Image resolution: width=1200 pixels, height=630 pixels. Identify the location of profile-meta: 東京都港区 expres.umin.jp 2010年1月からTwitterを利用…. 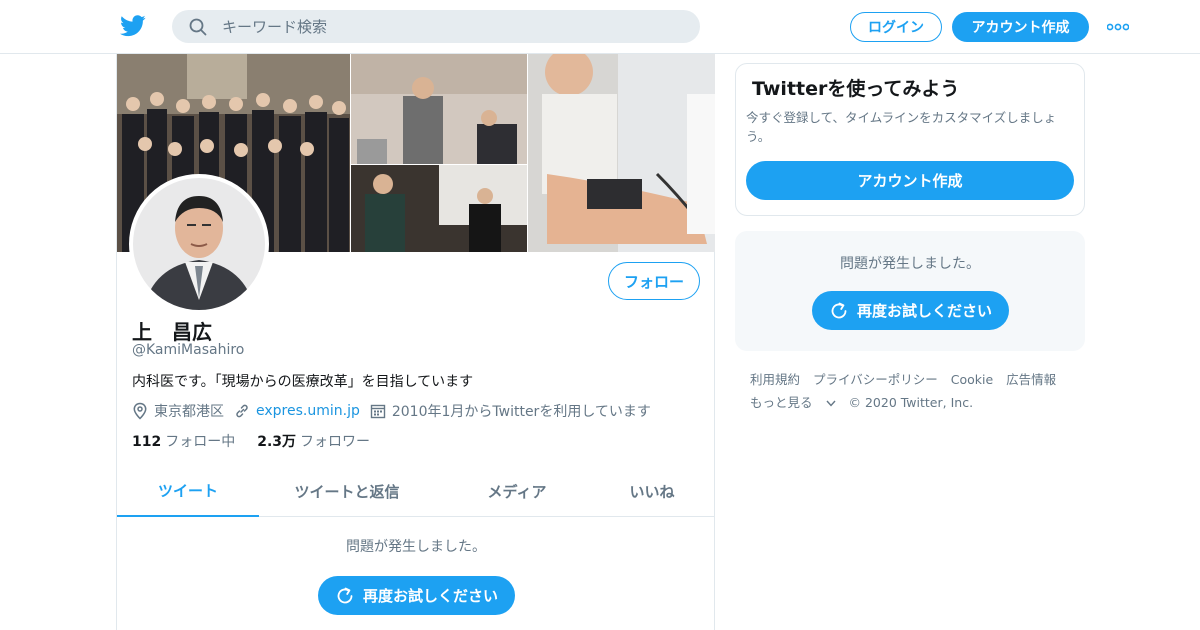
(396, 411).